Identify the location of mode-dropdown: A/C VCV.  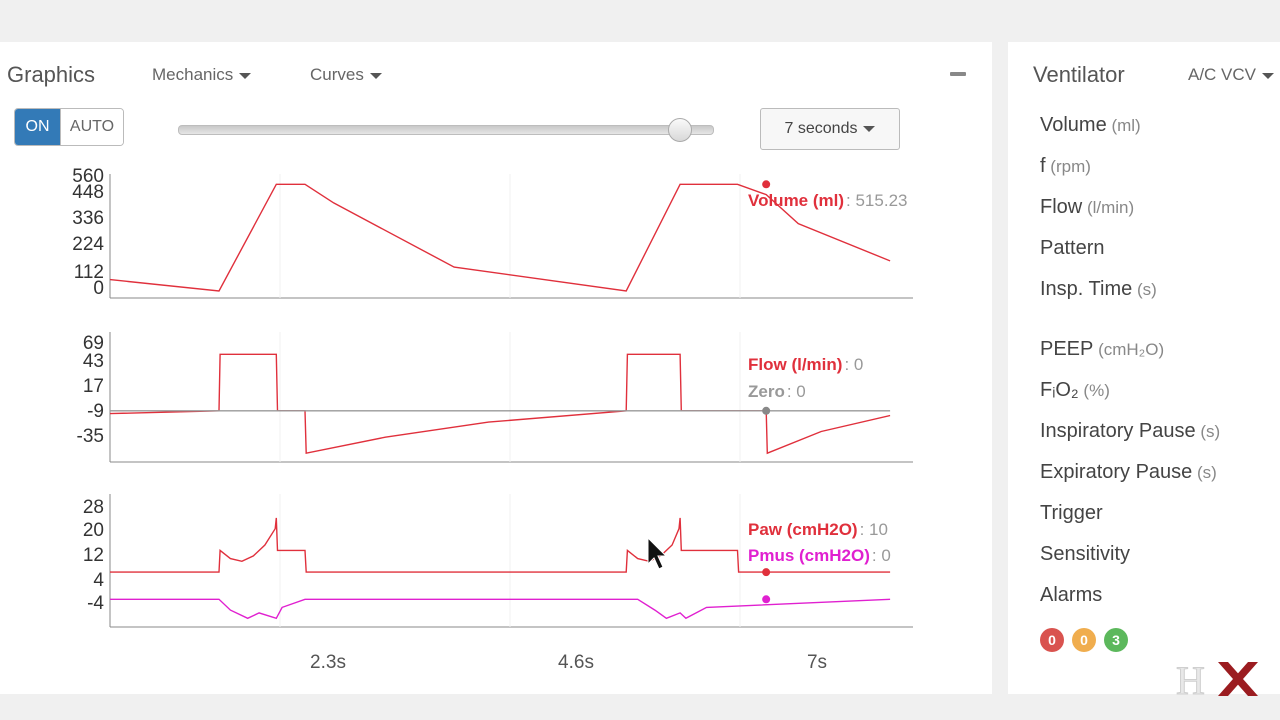
(1231, 75).